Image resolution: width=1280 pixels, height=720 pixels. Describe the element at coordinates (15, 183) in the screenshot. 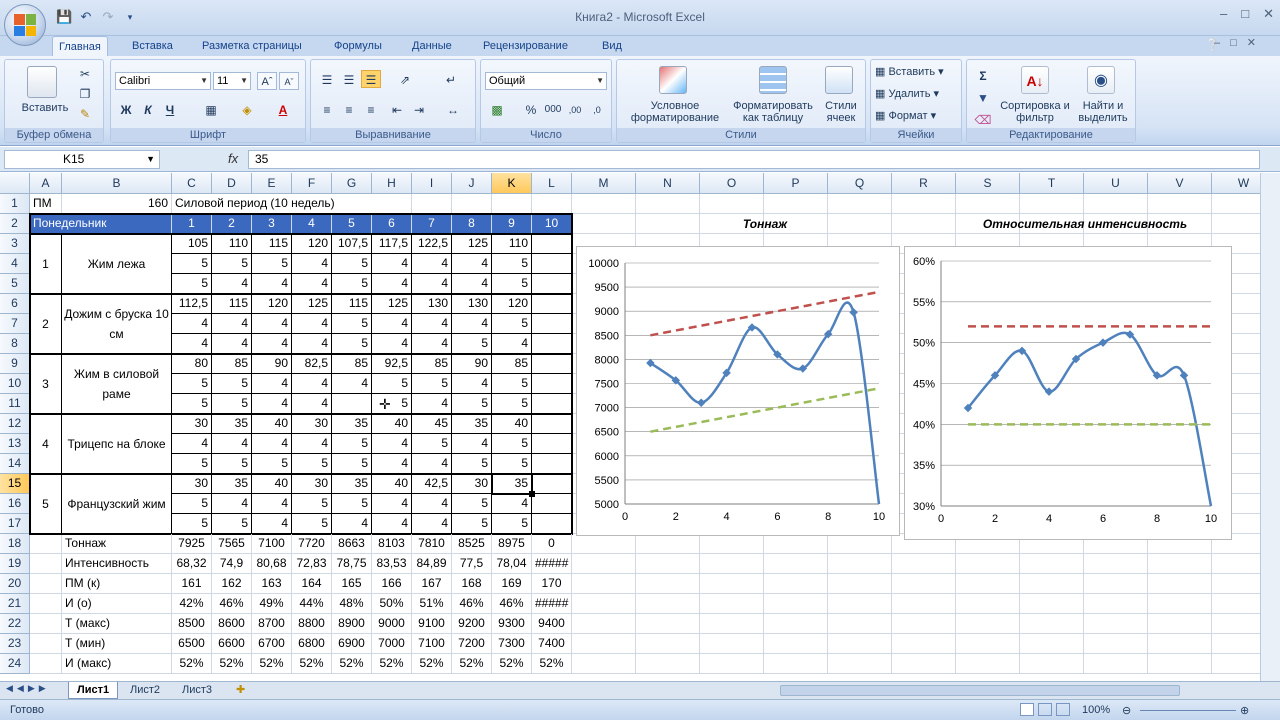

I see `select-all-corner` at that location.